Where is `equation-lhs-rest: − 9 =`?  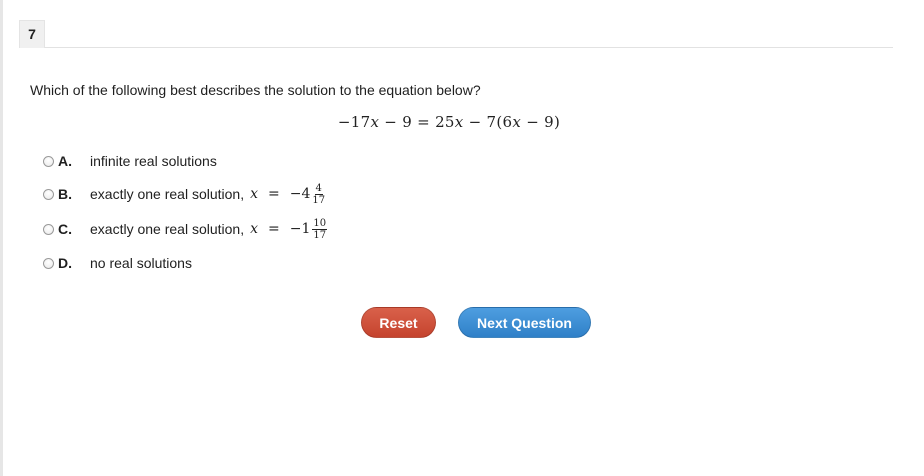 equation-lhs-rest: − 9 = is located at coordinates (407, 122).